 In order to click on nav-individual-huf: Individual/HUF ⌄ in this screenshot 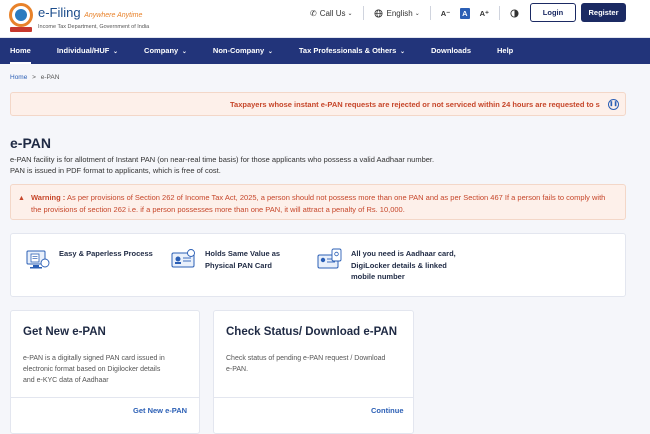, I will do `click(87, 51)`.